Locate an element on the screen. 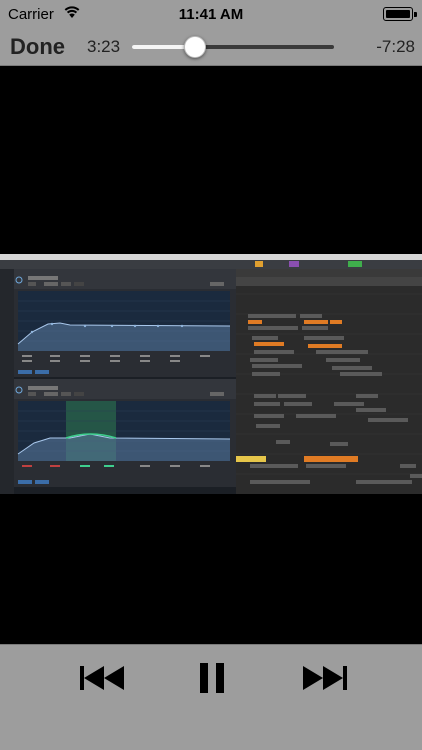 The height and width of the screenshot is (750, 422). status-bar: Carrier 11:41 AM is located at coordinates (211, 14).